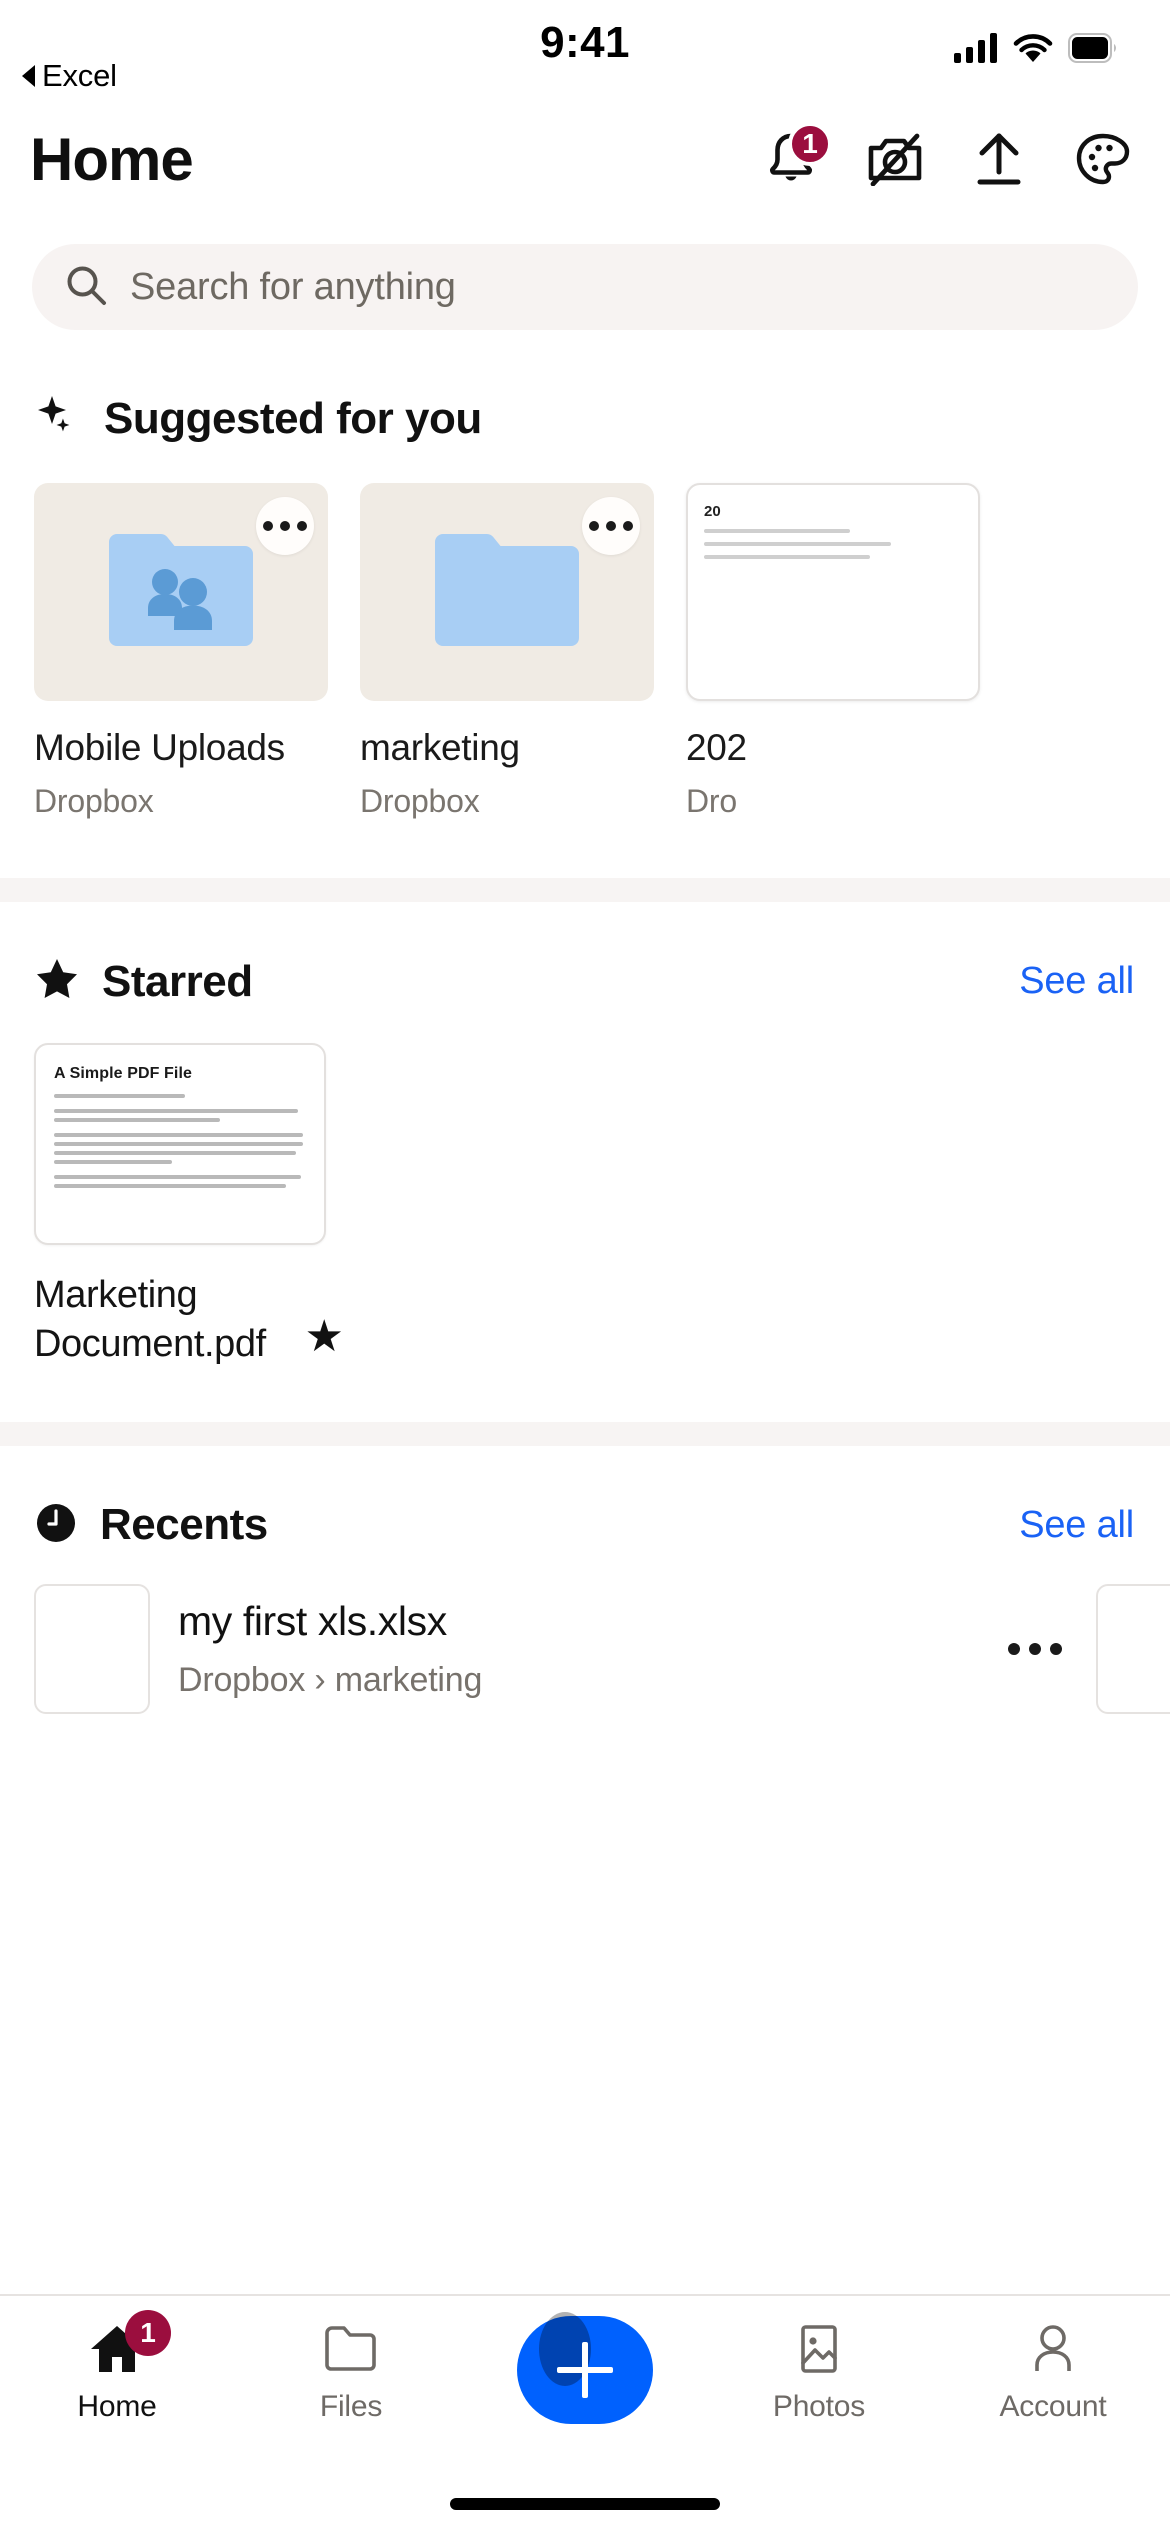 The image size is (1170, 2532). Describe the element at coordinates (947, 156) in the screenshot. I see `header-actions: 1` at that location.